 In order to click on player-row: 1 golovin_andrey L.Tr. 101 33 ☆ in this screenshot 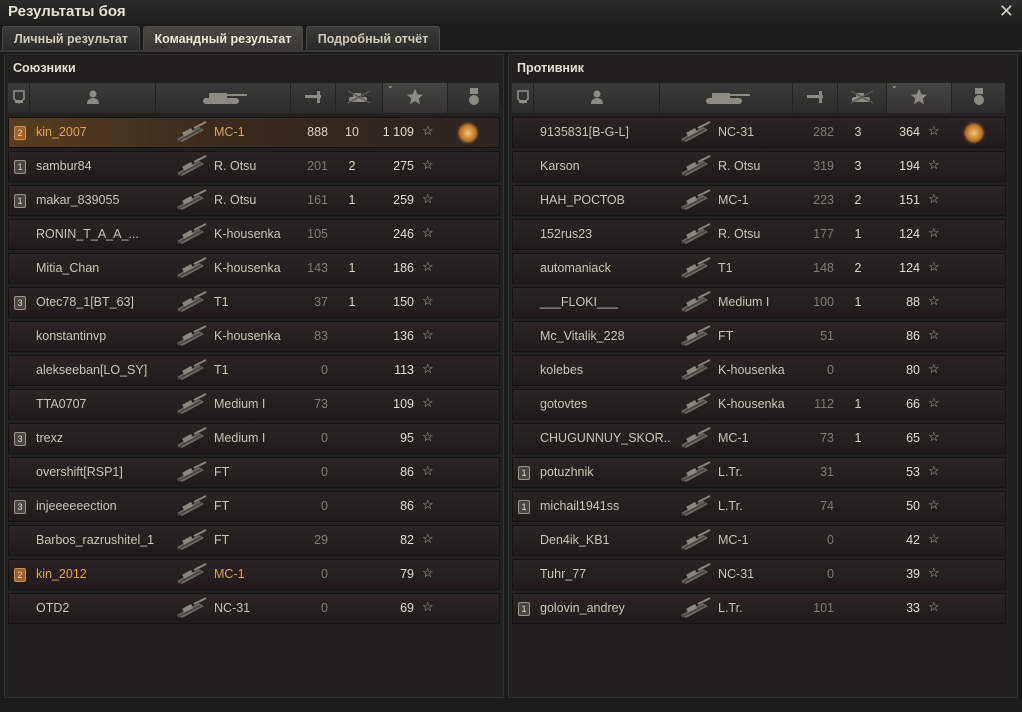, I will do `click(759, 608)`.